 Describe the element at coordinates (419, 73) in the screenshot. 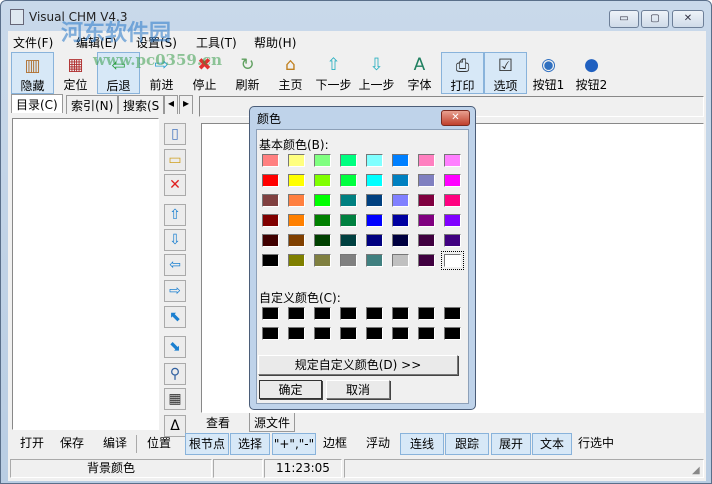

I see `toolbar-button-9: A 字体` at that location.